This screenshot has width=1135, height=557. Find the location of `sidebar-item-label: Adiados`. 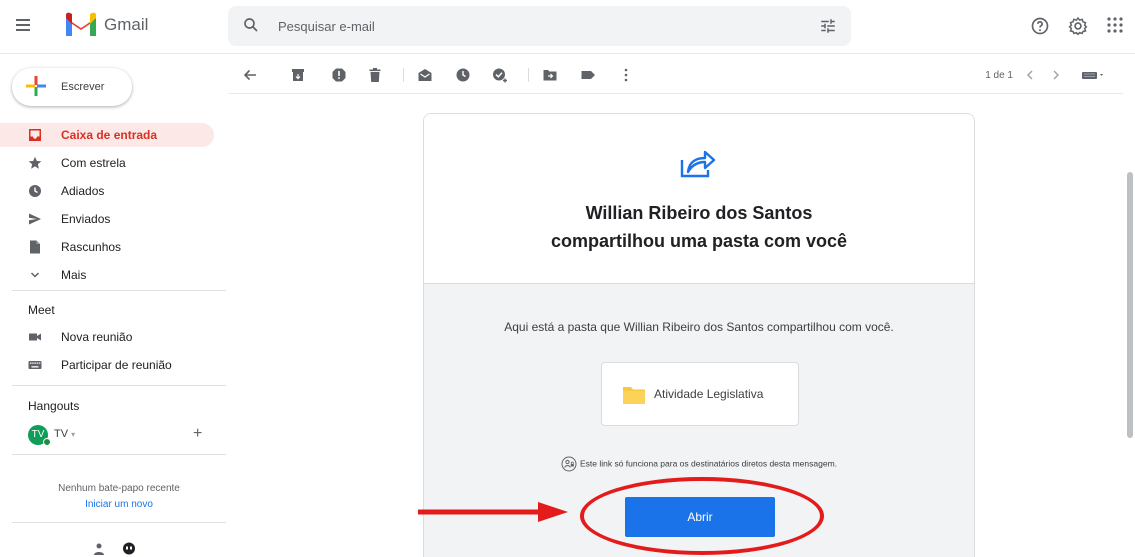

sidebar-item-label: Adiados is located at coordinates (83, 191).